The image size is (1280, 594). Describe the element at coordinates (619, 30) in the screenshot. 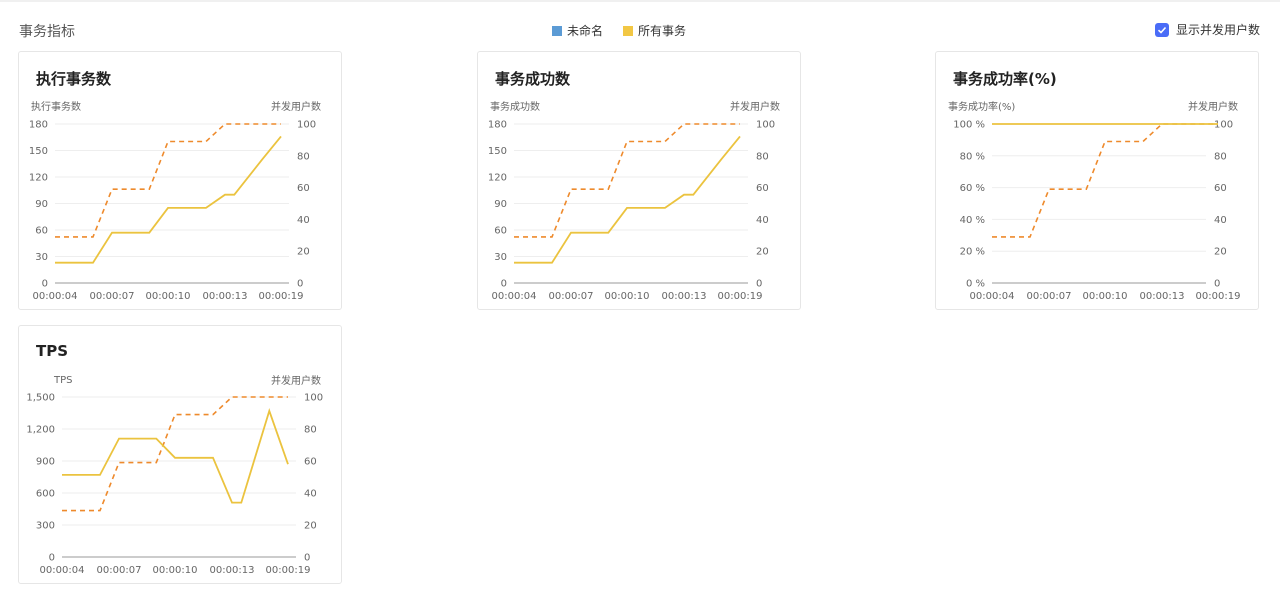

I see `legend: 未命名 所有事务` at that location.